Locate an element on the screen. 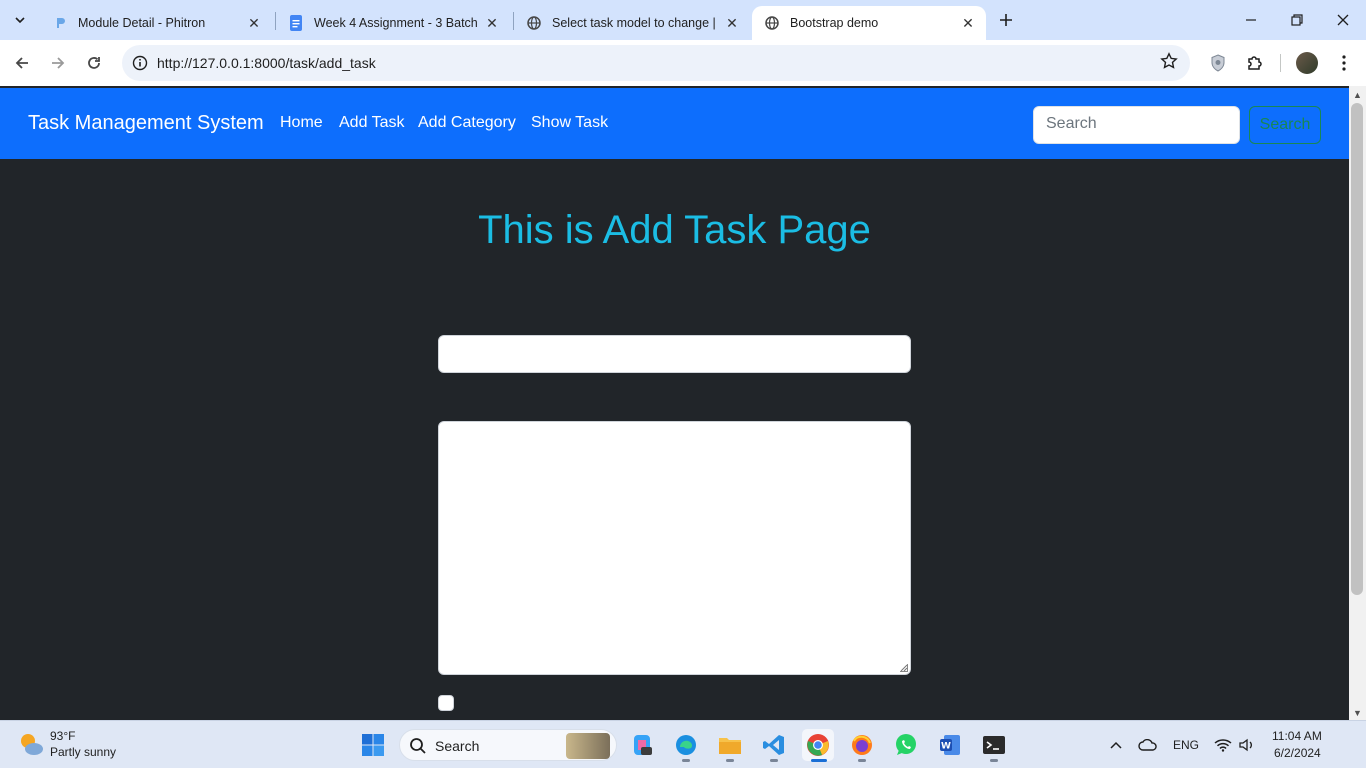 The height and width of the screenshot is (768, 1366). navbar-brand: Task Management System is located at coordinates (146, 123).